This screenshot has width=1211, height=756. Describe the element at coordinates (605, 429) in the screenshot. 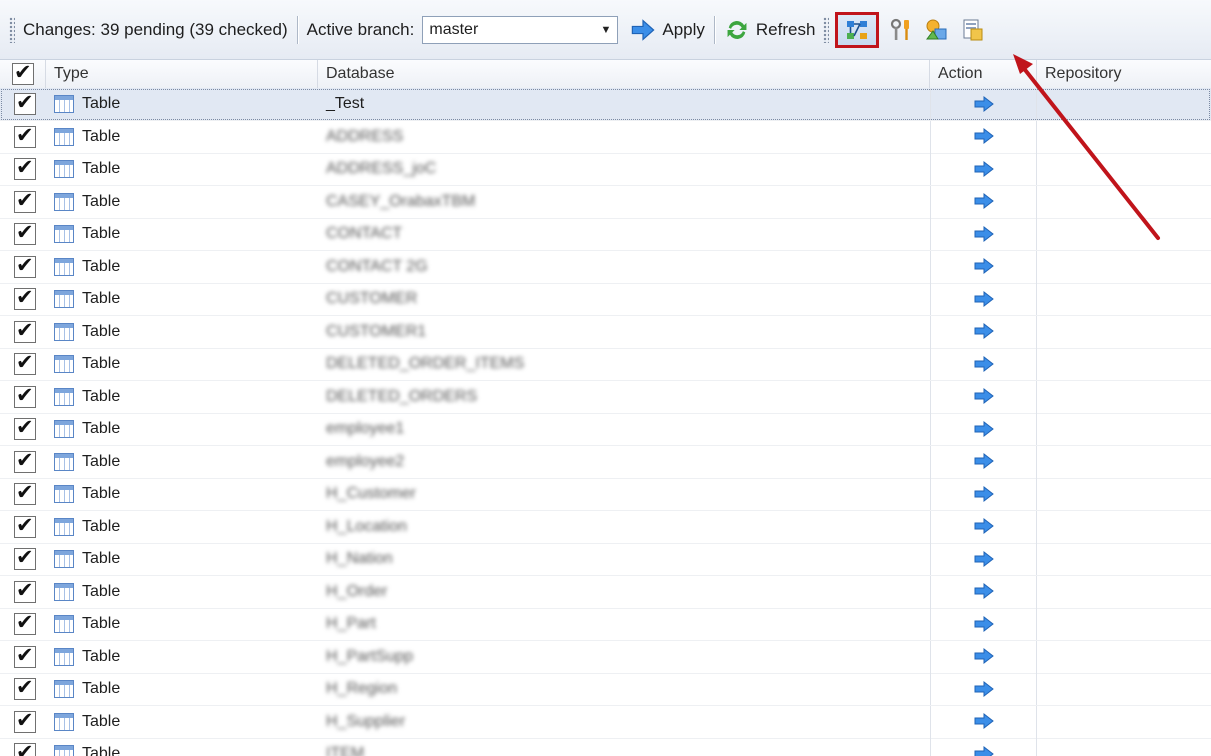

I see `table-row: Table employee1` at that location.